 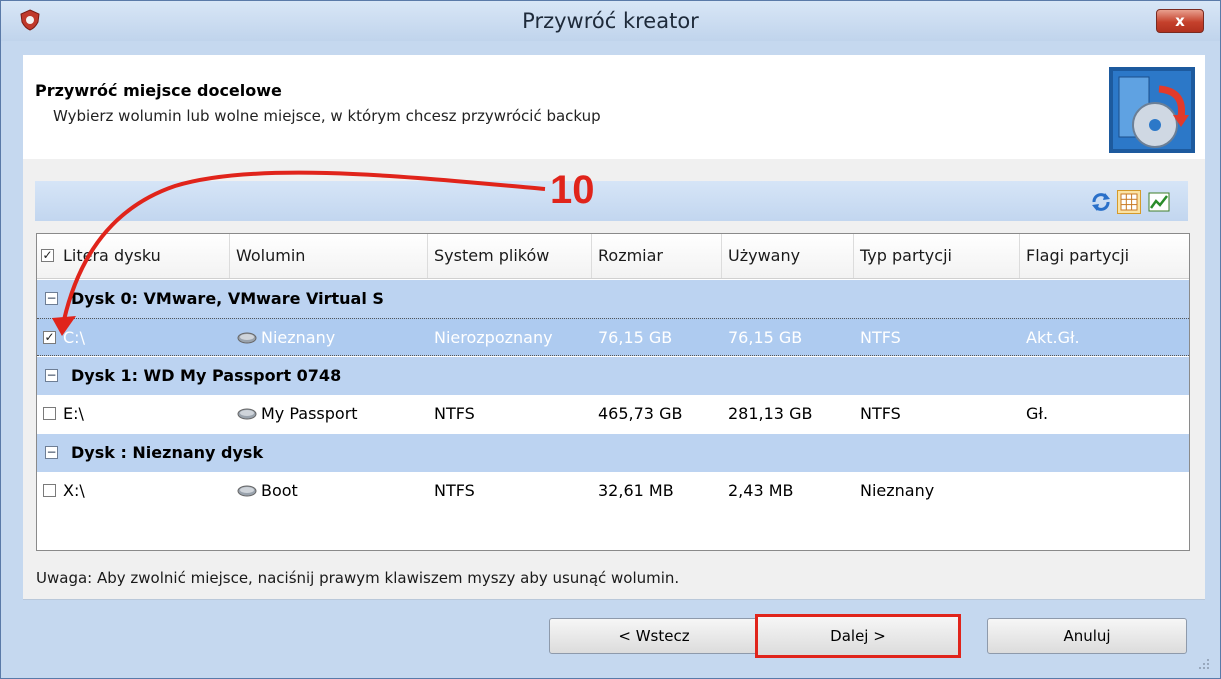 What do you see at coordinates (309, 413) in the screenshot?
I see `volume-name: My Passport` at bounding box center [309, 413].